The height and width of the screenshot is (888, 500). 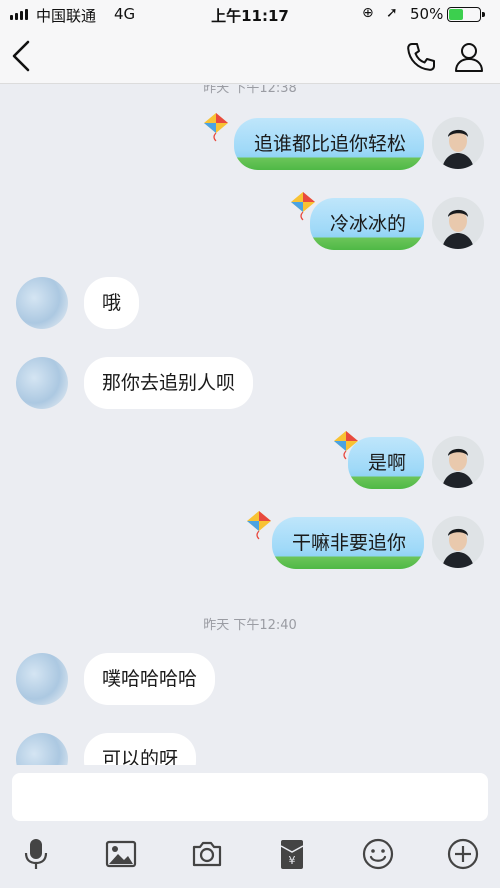 I want to click on battery-icon, so click(x=466, y=14).